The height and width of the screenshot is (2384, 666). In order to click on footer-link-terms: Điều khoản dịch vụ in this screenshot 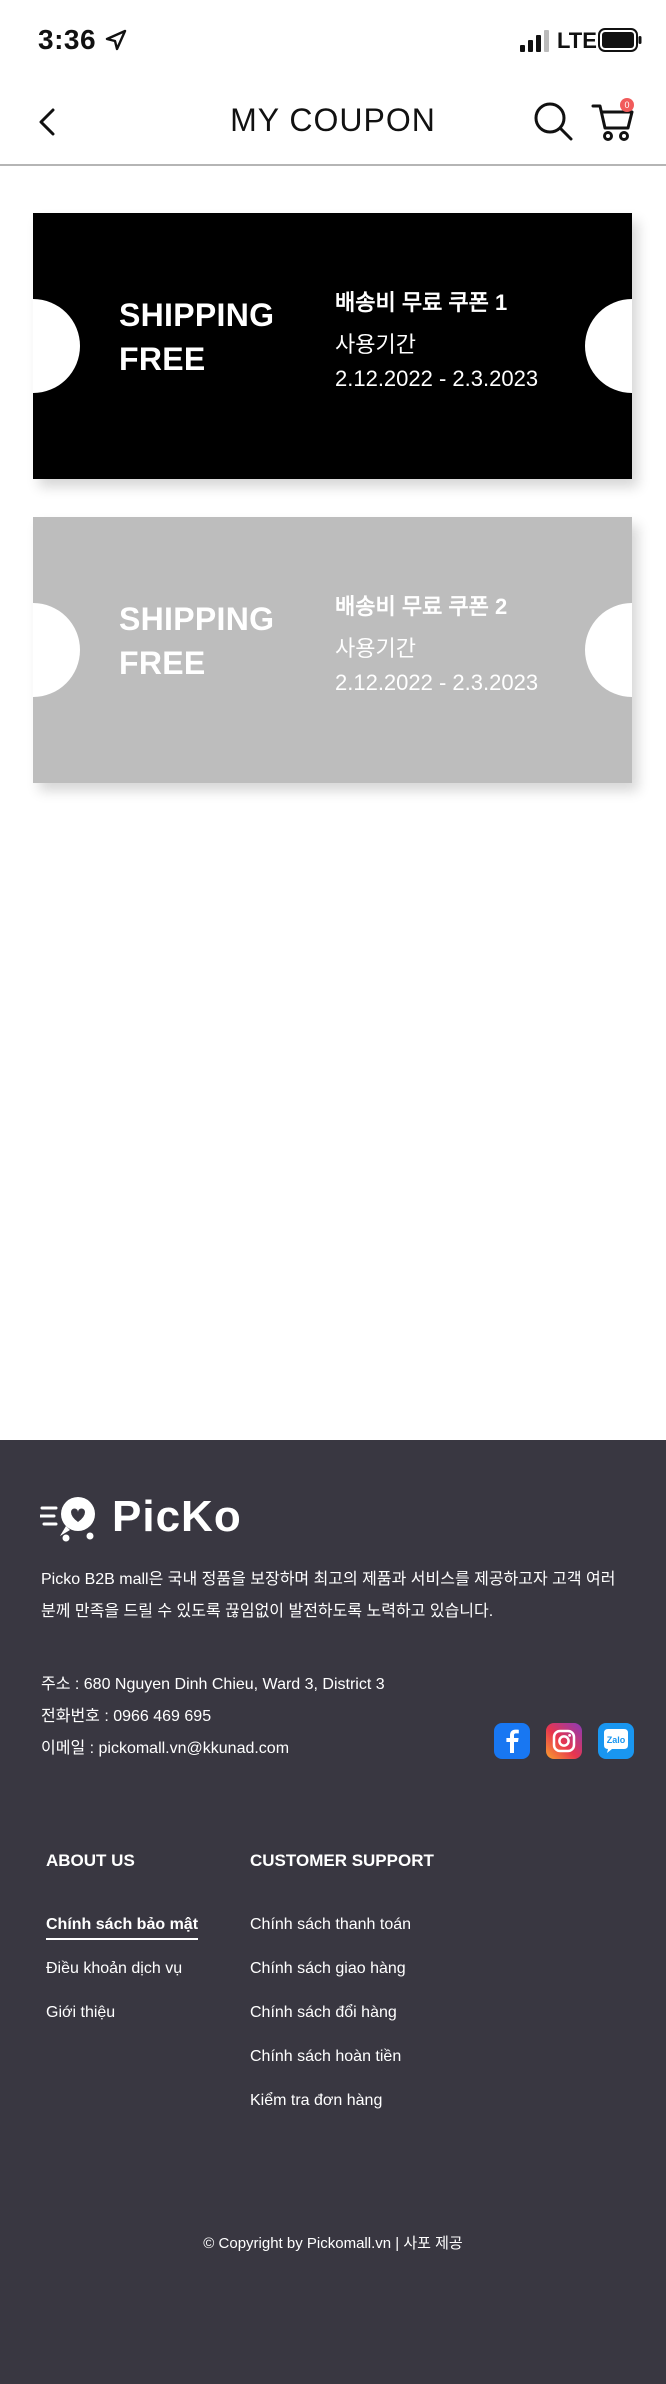, I will do `click(114, 1969)`.